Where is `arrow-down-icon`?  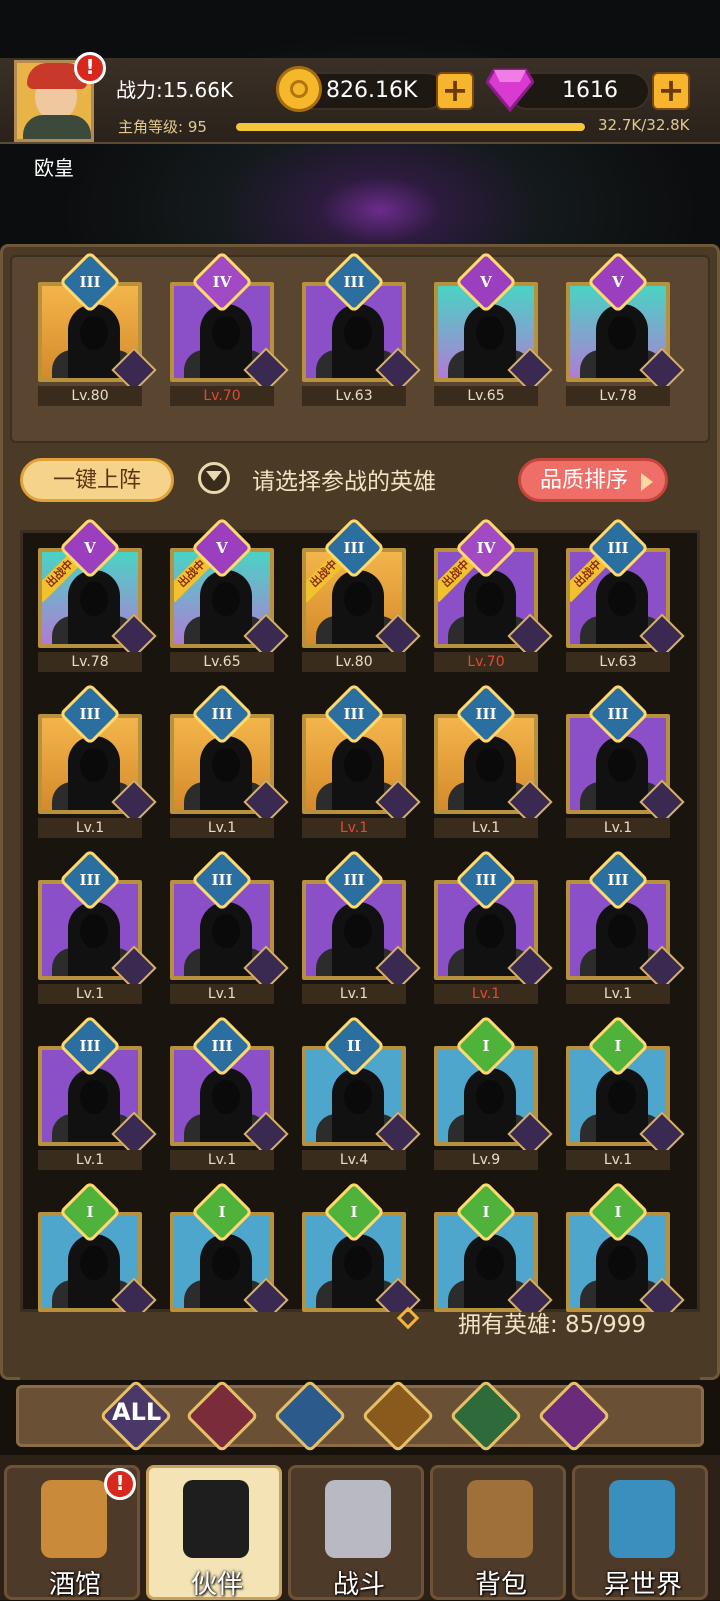 arrow-down-icon is located at coordinates (214, 478).